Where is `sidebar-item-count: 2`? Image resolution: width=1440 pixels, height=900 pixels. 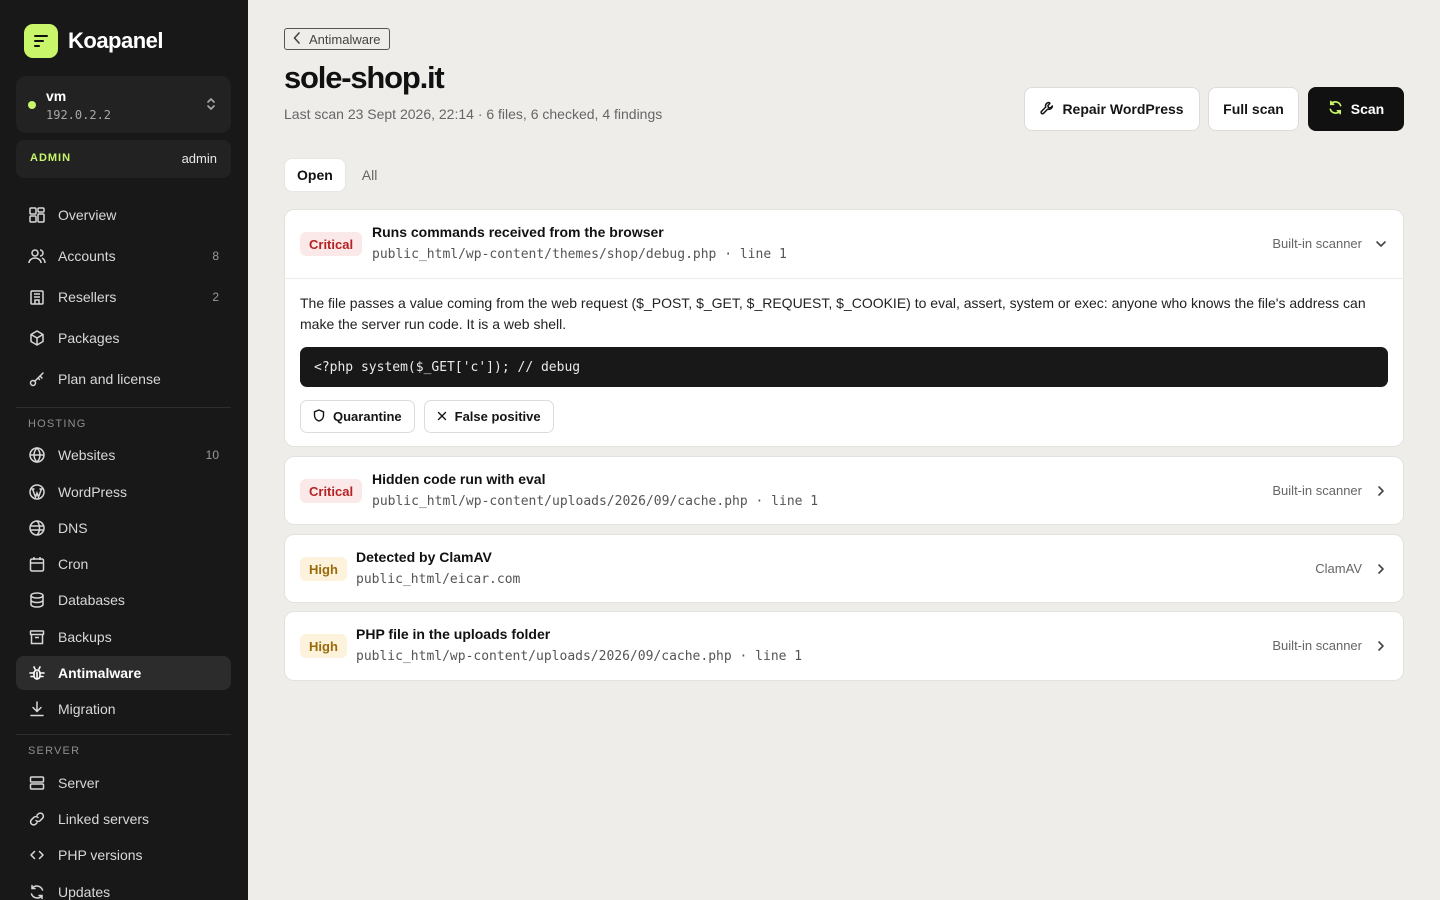 sidebar-item-count: 2 is located at coordinates (215, 297).